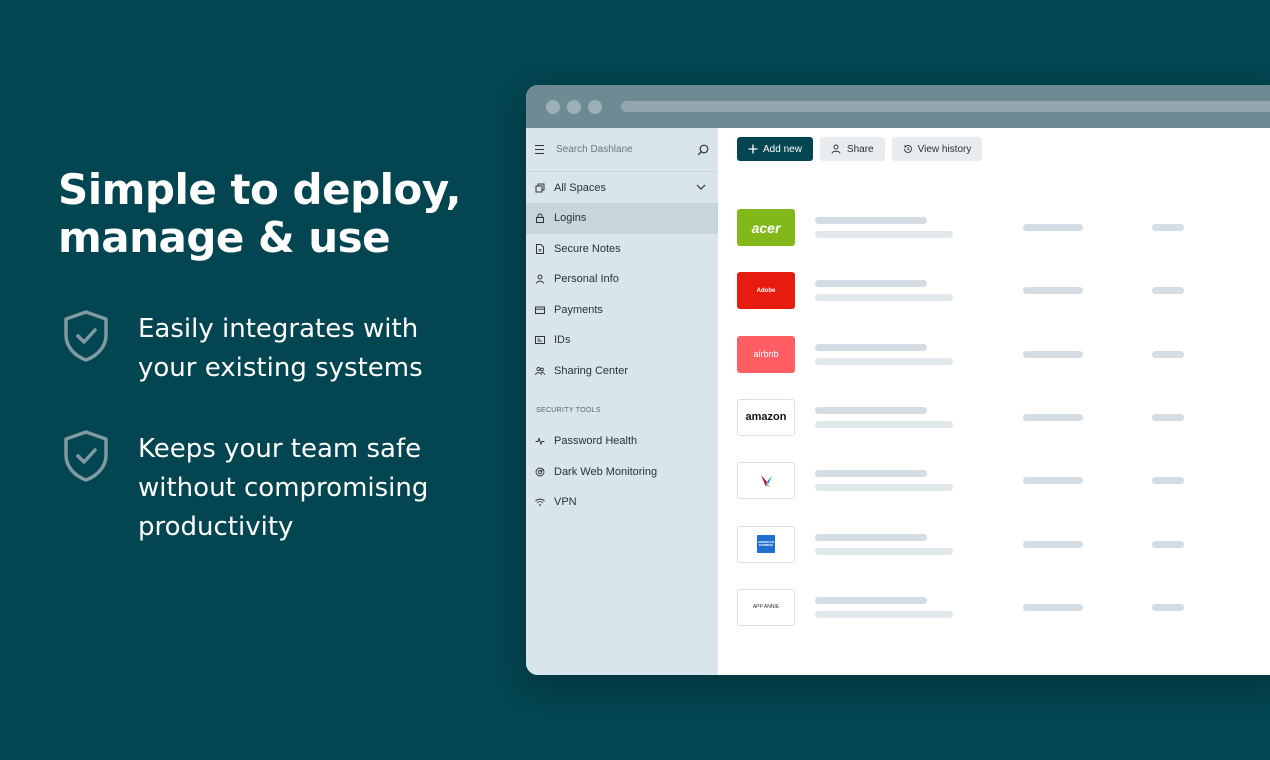  I want to click on search-input: Search Dashlane, so click(626, 149).